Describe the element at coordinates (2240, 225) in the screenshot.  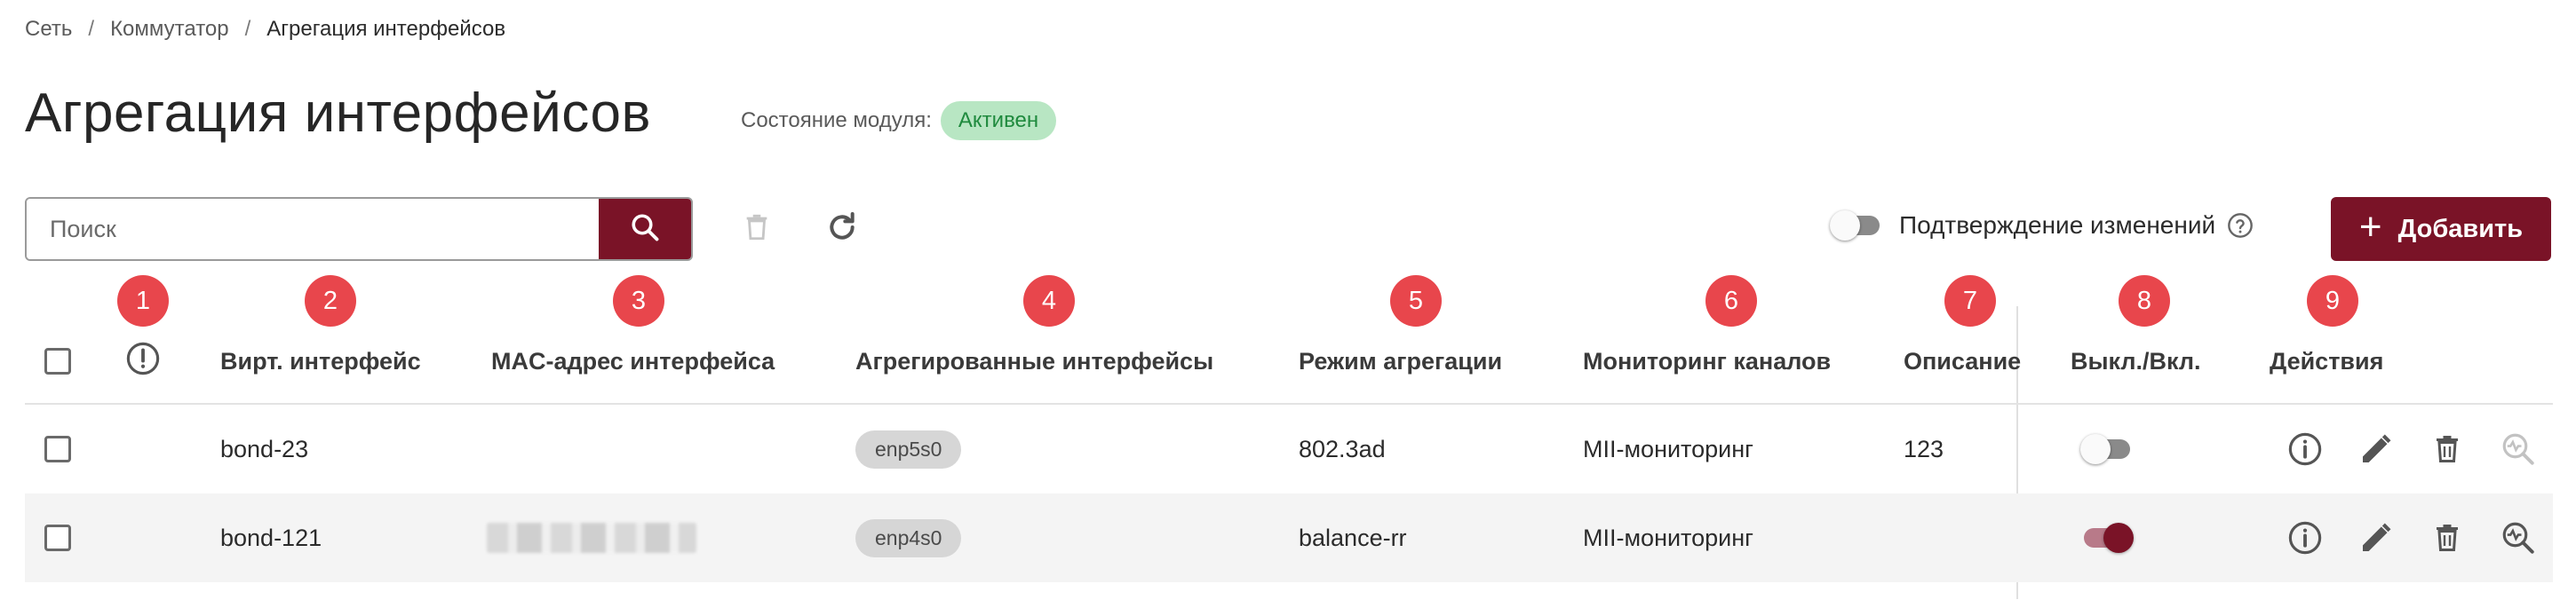
I see `help-circle-icon` at that location.